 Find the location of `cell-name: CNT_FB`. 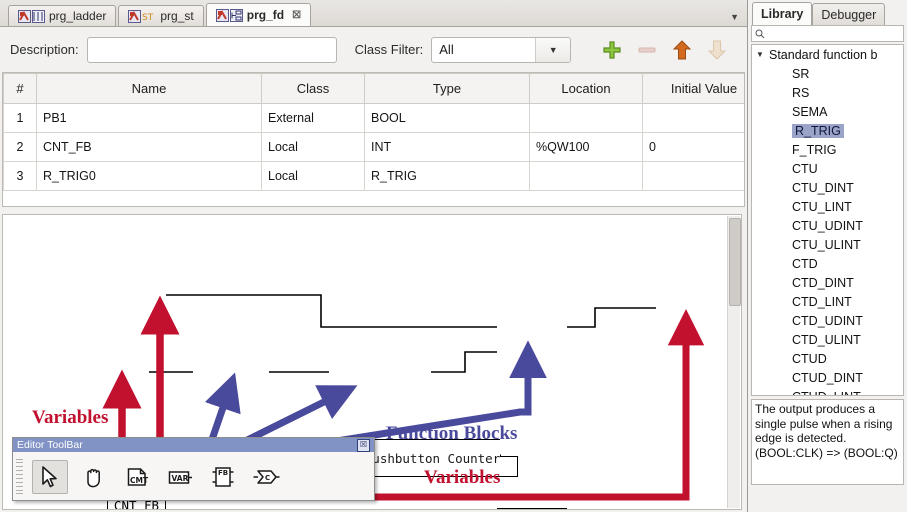

cell-name: CNT_FB is located at coordinates (149, 147).